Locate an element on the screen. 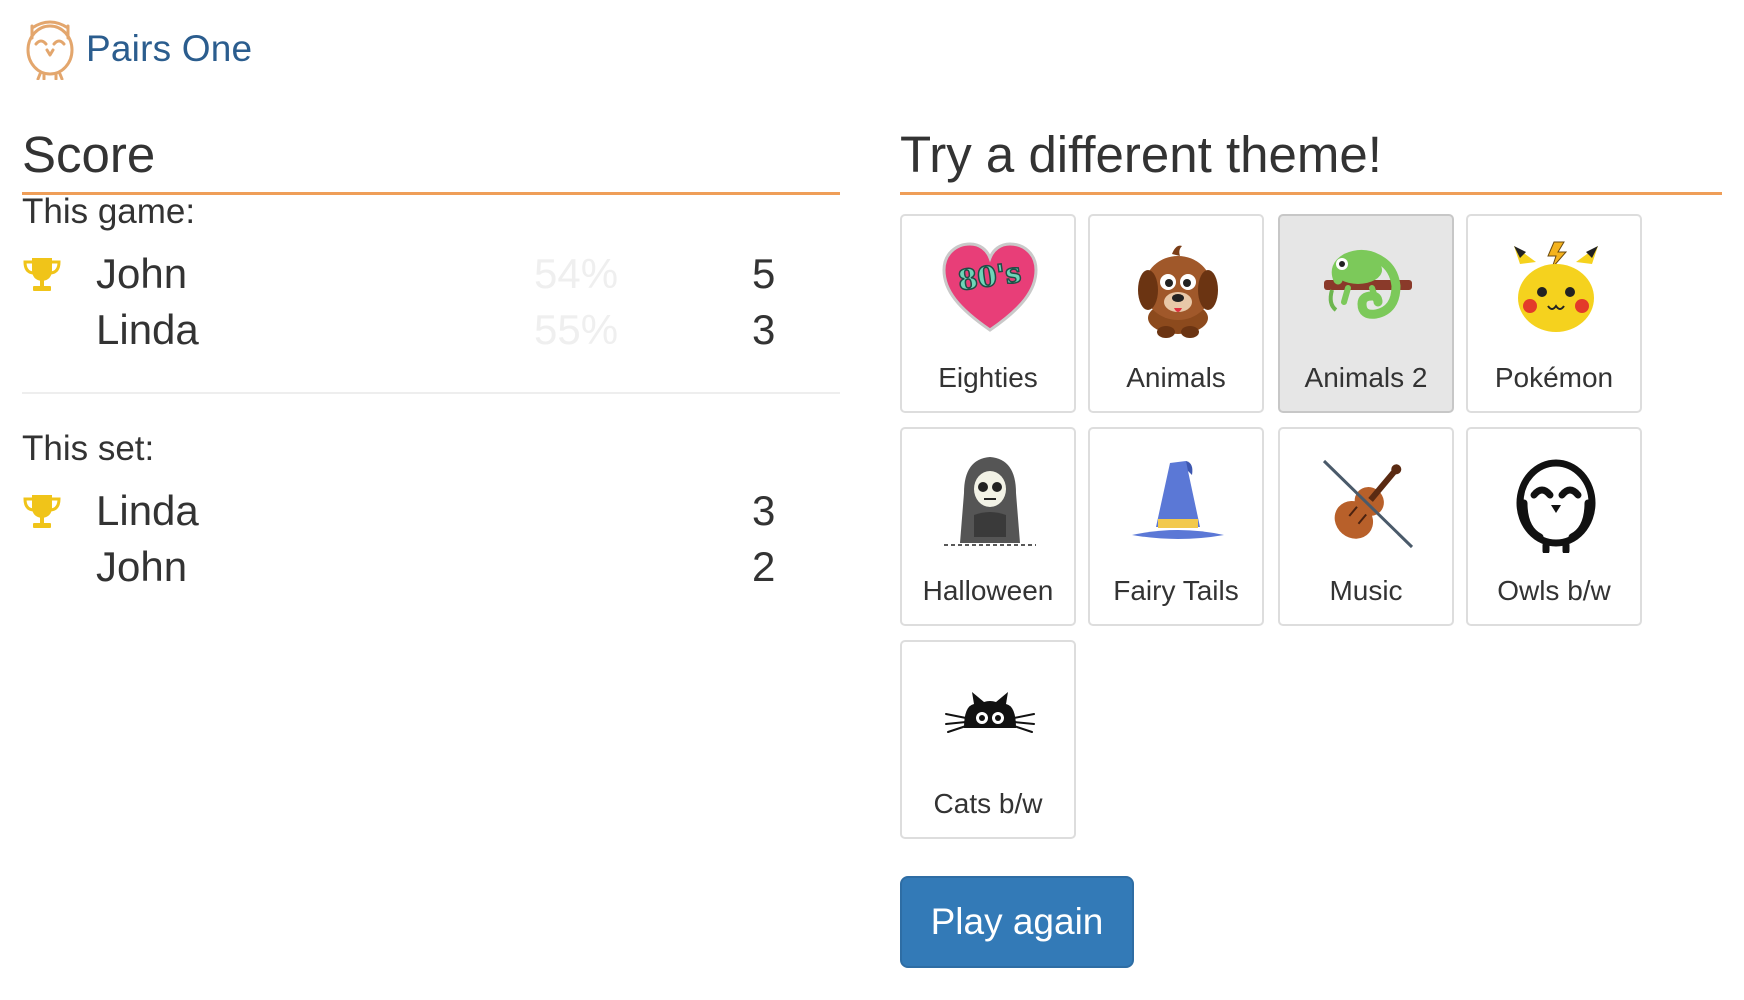 The image size is (1744, 1000). theme-tile-animals-2: Animals 2 is located at coordinates (1366, 313).